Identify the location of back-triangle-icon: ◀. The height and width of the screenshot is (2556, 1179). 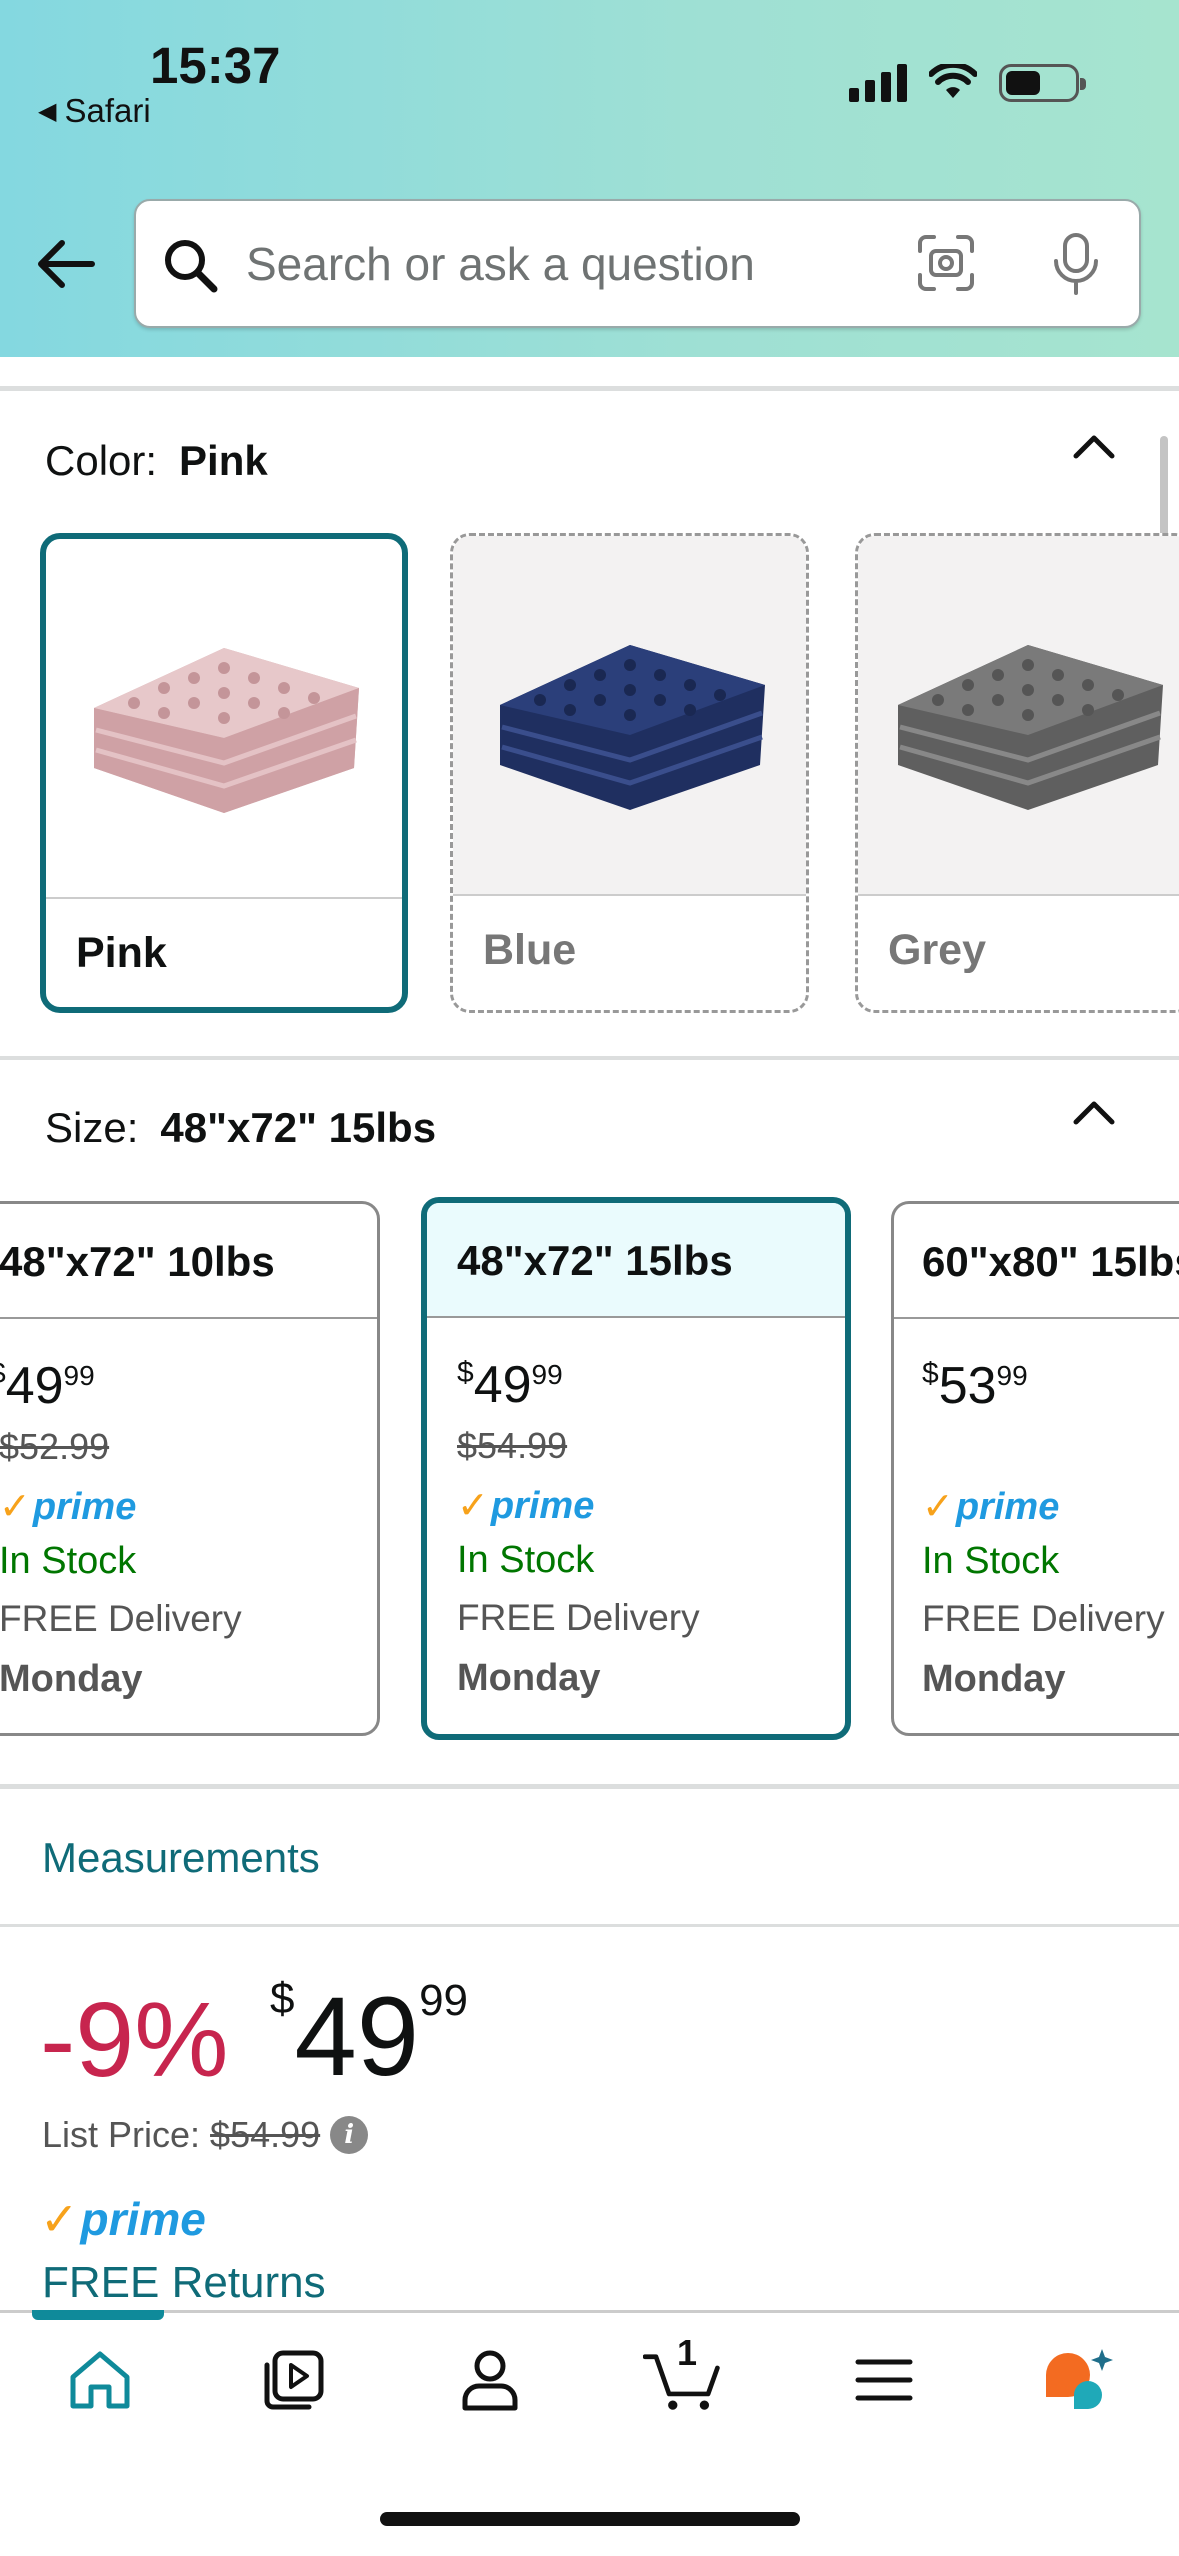
(47, 111).